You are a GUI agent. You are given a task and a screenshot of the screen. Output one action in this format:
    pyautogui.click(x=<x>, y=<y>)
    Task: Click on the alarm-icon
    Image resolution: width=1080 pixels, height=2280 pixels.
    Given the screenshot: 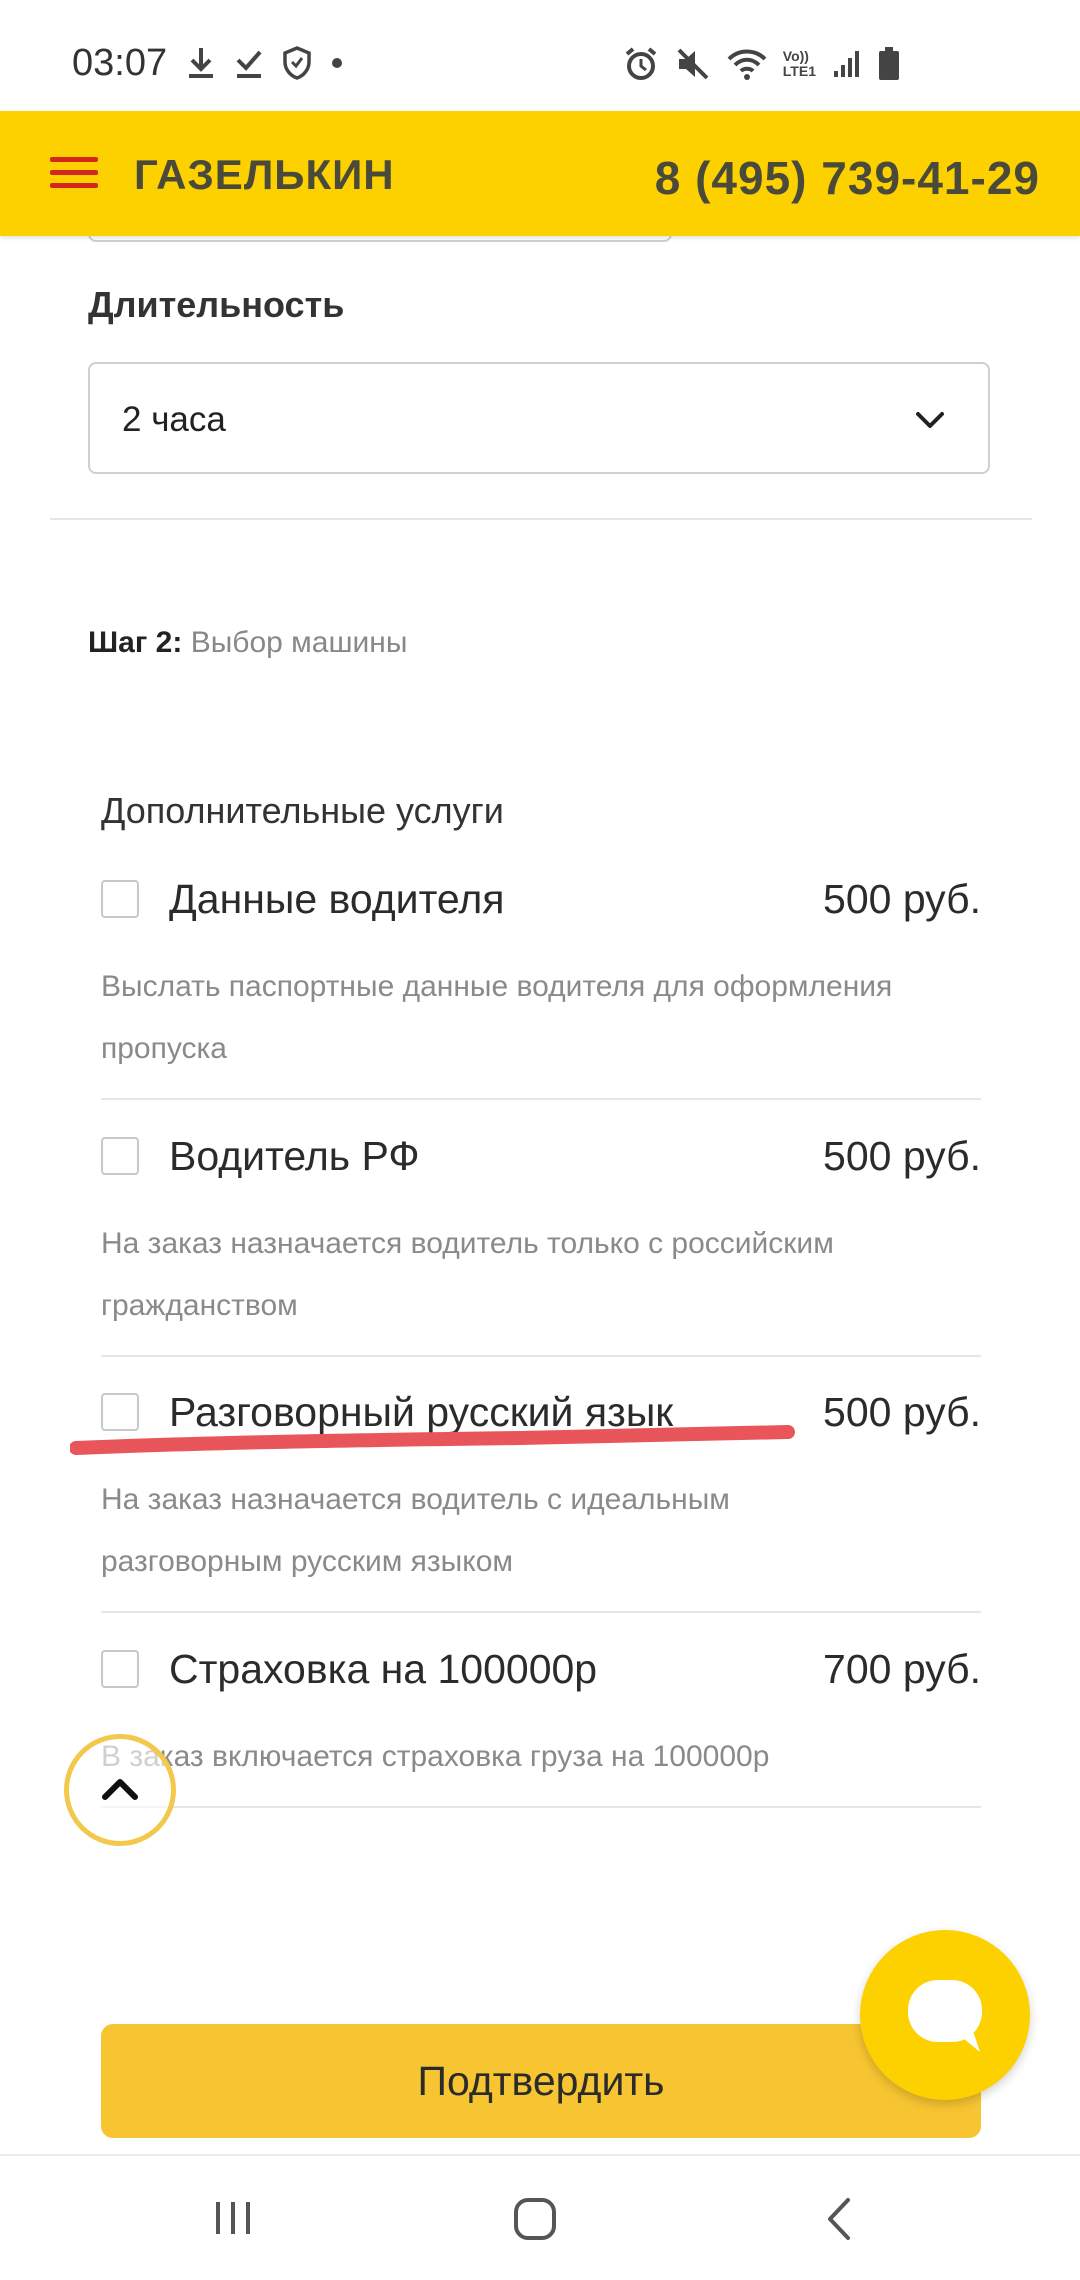 What is the action you would take?
    pyautogui.click(x=641, y=63)
    